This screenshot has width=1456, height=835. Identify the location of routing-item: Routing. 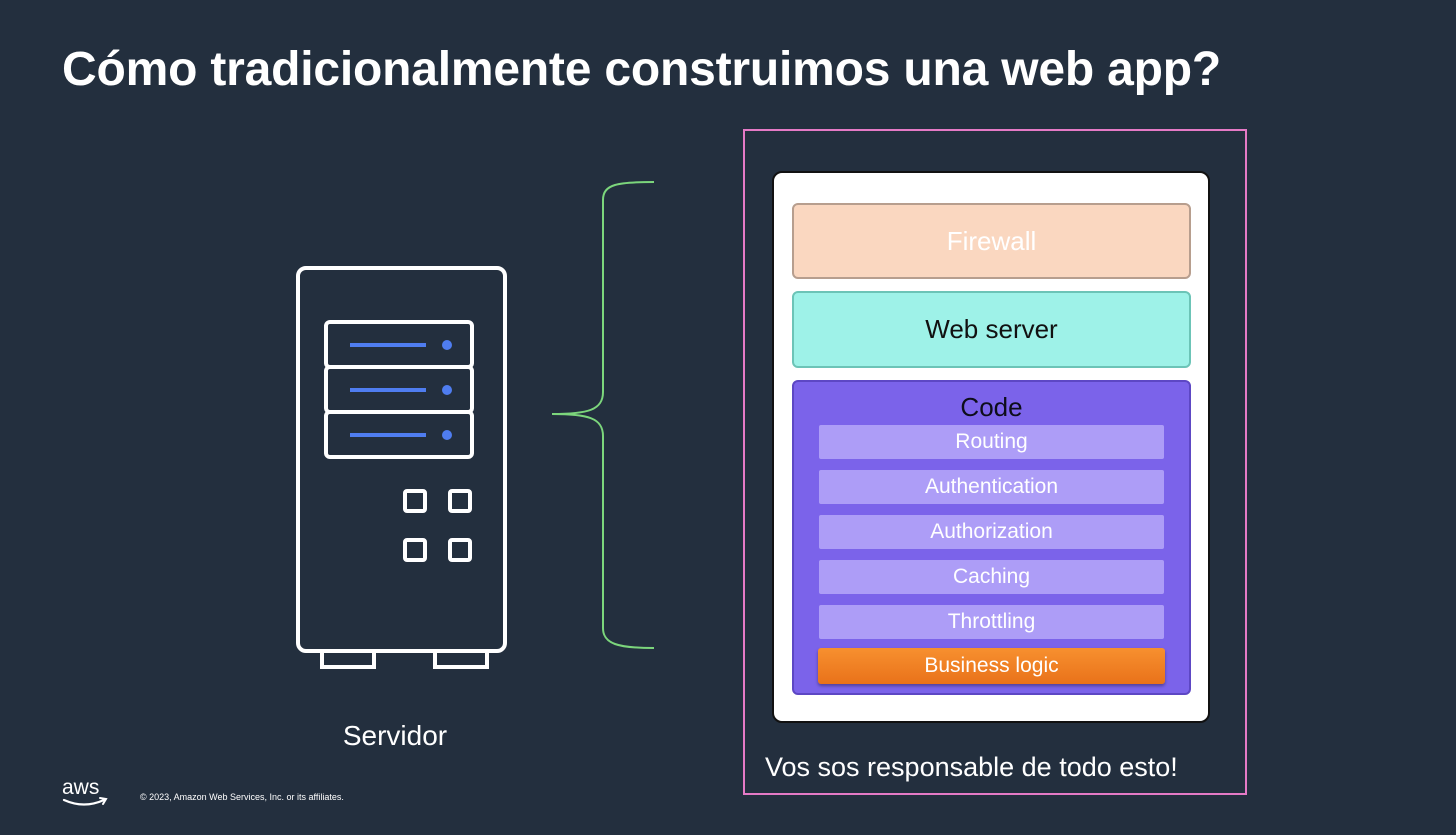
(991, 442).